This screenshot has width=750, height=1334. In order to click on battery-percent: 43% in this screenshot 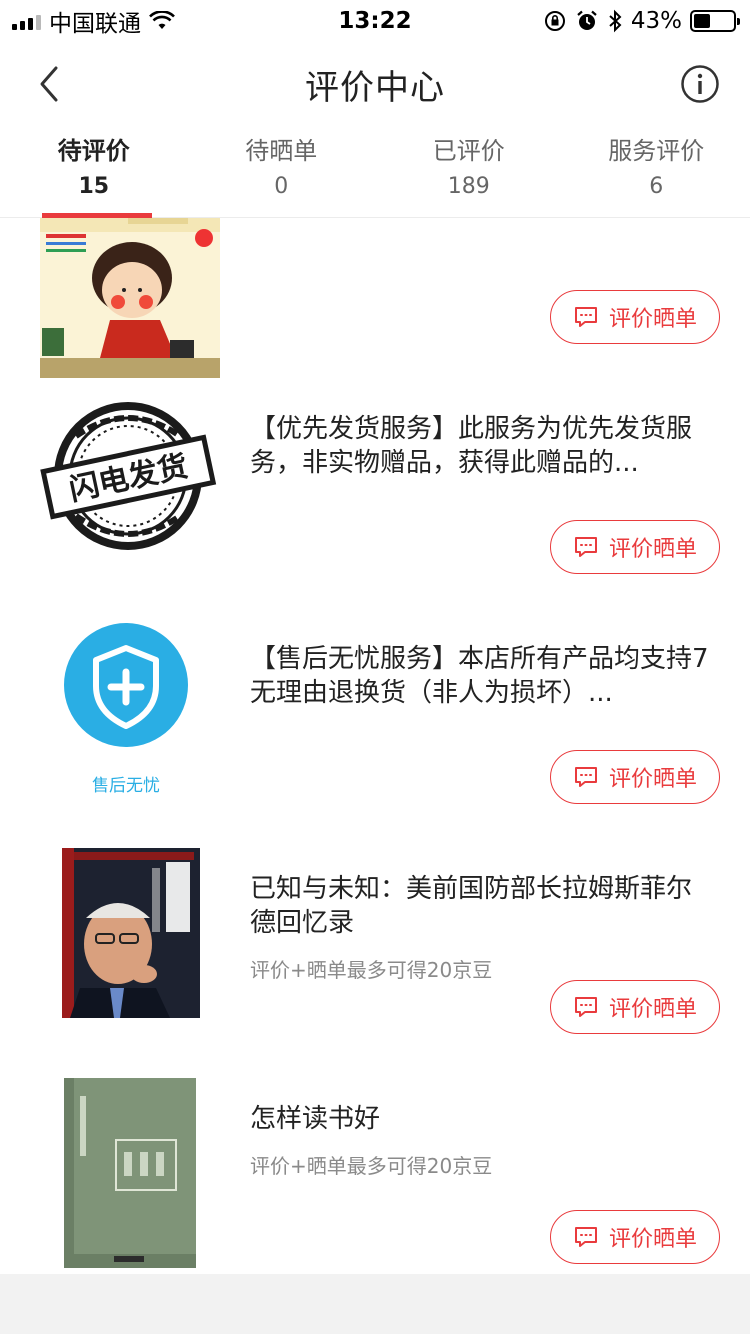, I will do `click(656, 21)`.